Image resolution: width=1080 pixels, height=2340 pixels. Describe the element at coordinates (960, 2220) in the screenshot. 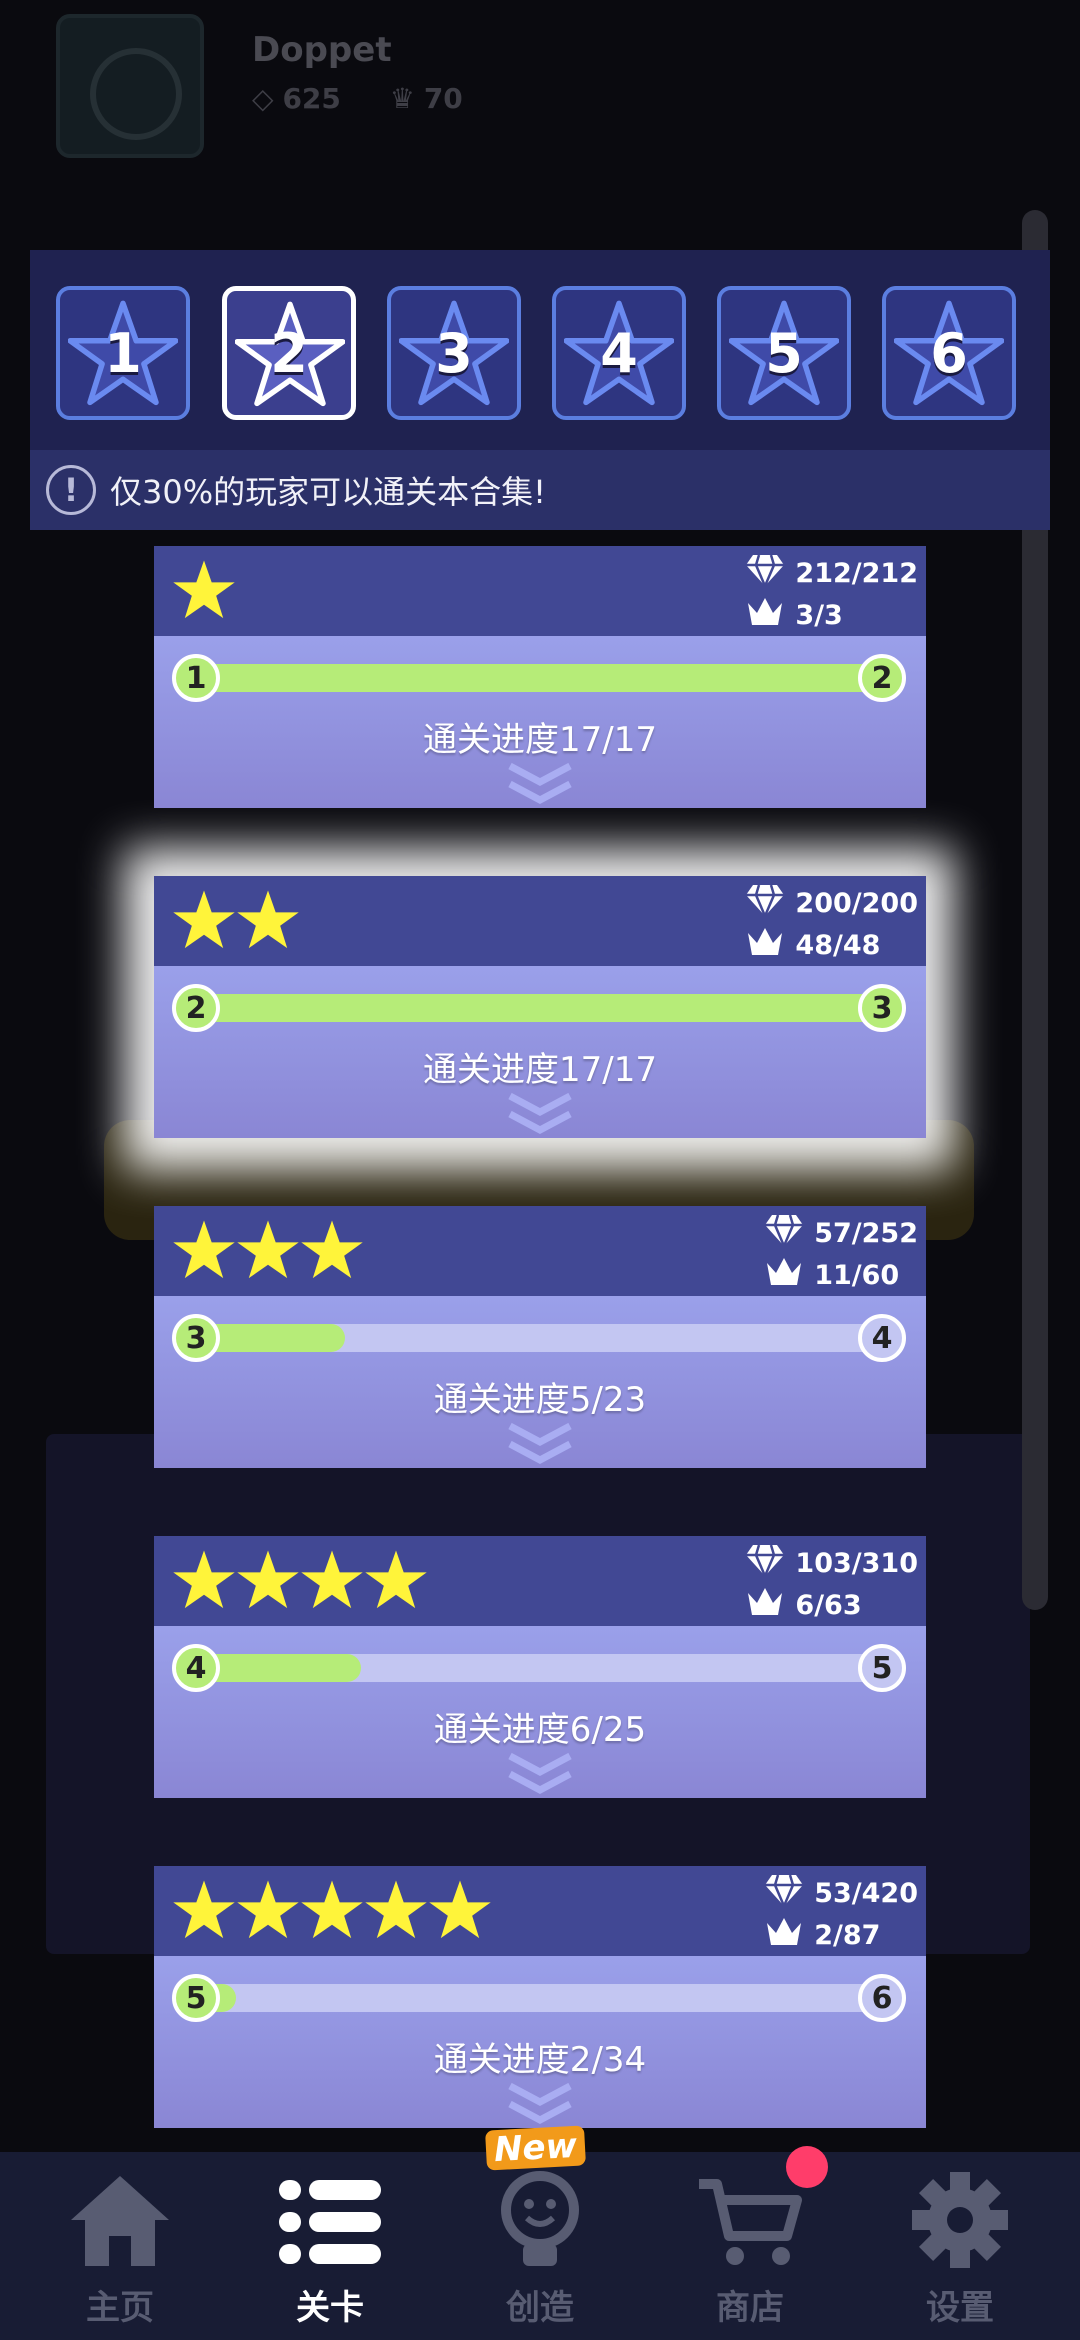

I see `gear-icon` at that location.